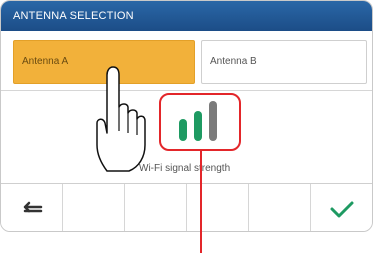 This screenshot has height=253, width=373. I want to click on back-icon, so click(32, 206).